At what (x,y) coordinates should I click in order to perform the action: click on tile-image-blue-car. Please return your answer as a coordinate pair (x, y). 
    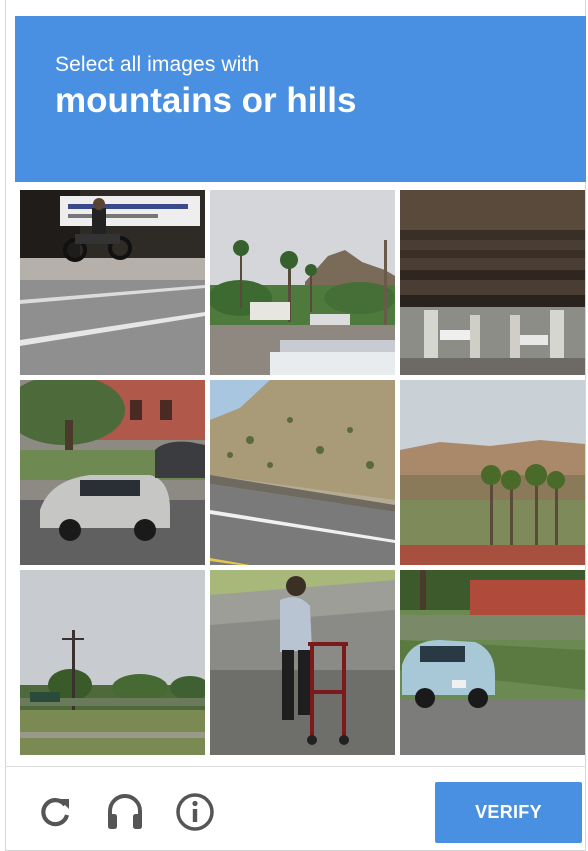
    Looking at the image, I should click on (492, 662).